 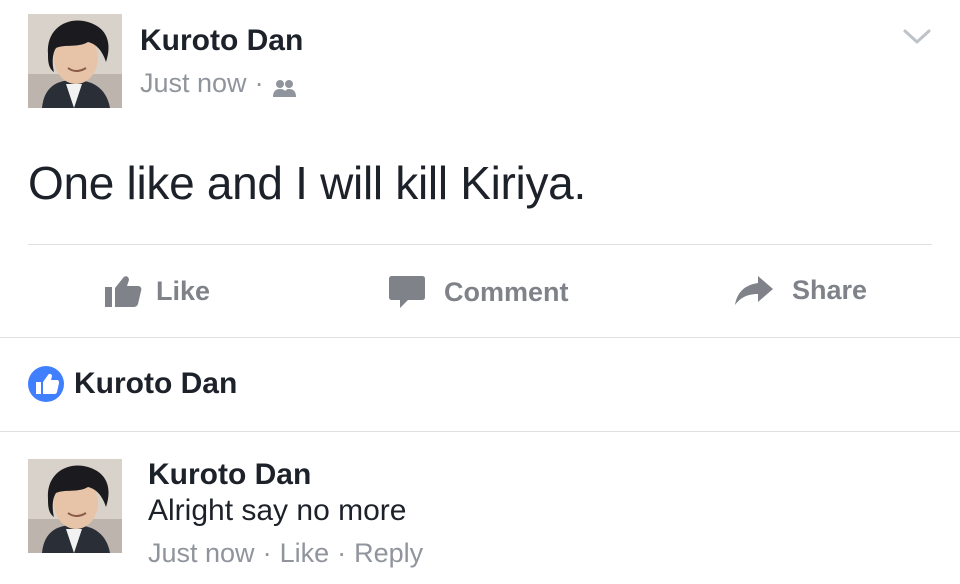 What do you see at coordinates (307, 183) in the screenshot?
I see `post-body-text: One like and I will kill Kiriya.` at bounding box center [307, 183].